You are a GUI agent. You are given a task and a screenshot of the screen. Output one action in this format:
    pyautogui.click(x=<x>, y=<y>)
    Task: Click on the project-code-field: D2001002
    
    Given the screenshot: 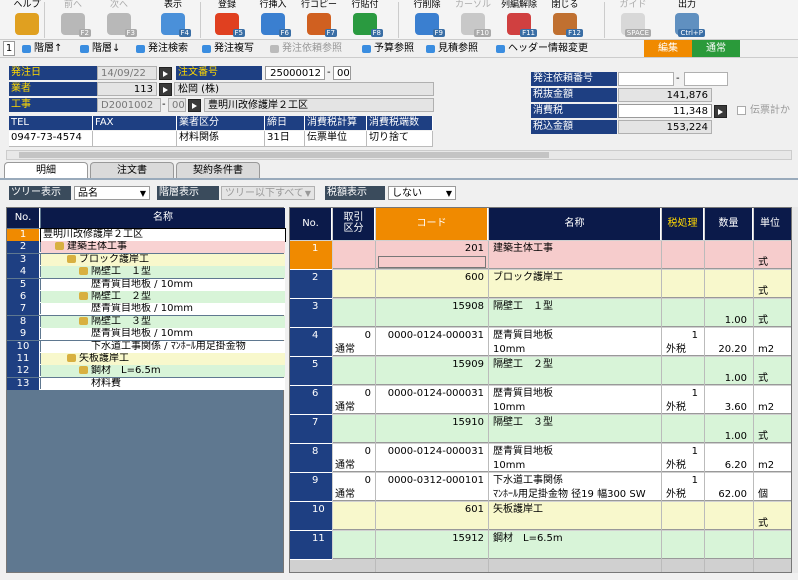 What is the action you would take?
    pyautogui.click(x=129, y=105)
    